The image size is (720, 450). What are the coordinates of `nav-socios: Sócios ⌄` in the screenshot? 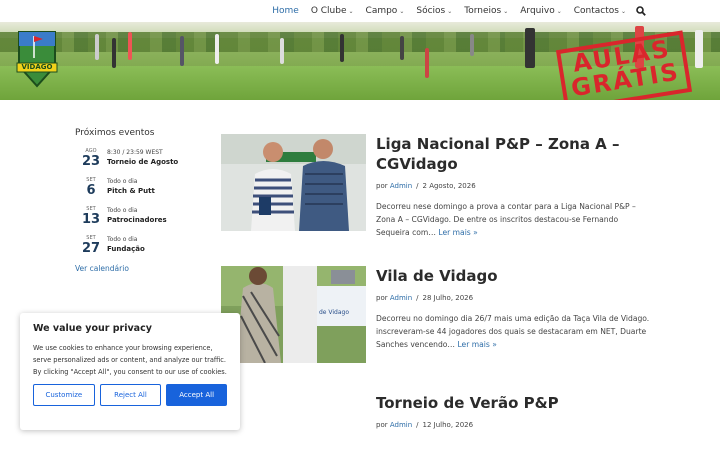 It's located at (434, 11).